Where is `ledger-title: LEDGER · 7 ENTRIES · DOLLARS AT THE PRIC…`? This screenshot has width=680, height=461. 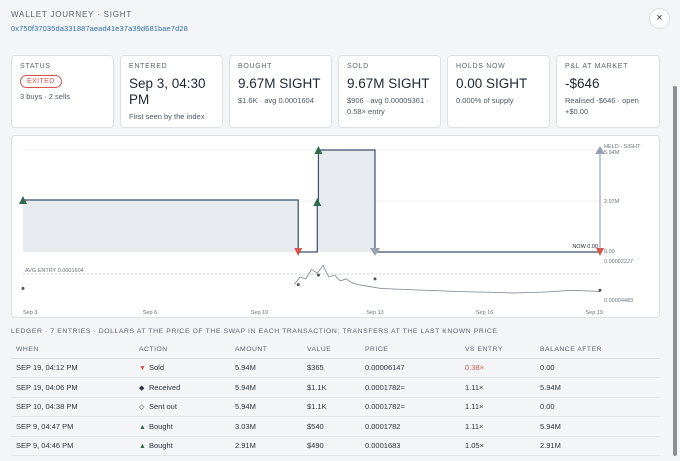
ledger-title: LEDGER · 7 ENTRIES · DOLLARS AT THE PRIC… is located at coordinates (254, 331).